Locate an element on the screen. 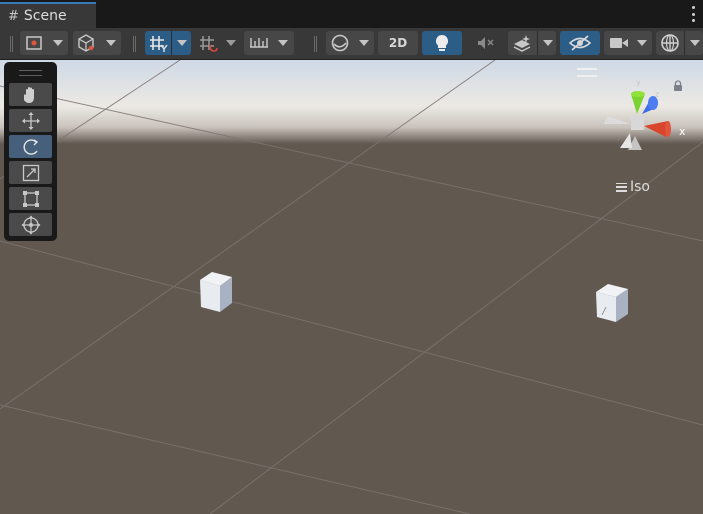 Image resolution: width=703 pixels, height=514 pixels. move-arrows-icon is located at coordinates (30, 120).